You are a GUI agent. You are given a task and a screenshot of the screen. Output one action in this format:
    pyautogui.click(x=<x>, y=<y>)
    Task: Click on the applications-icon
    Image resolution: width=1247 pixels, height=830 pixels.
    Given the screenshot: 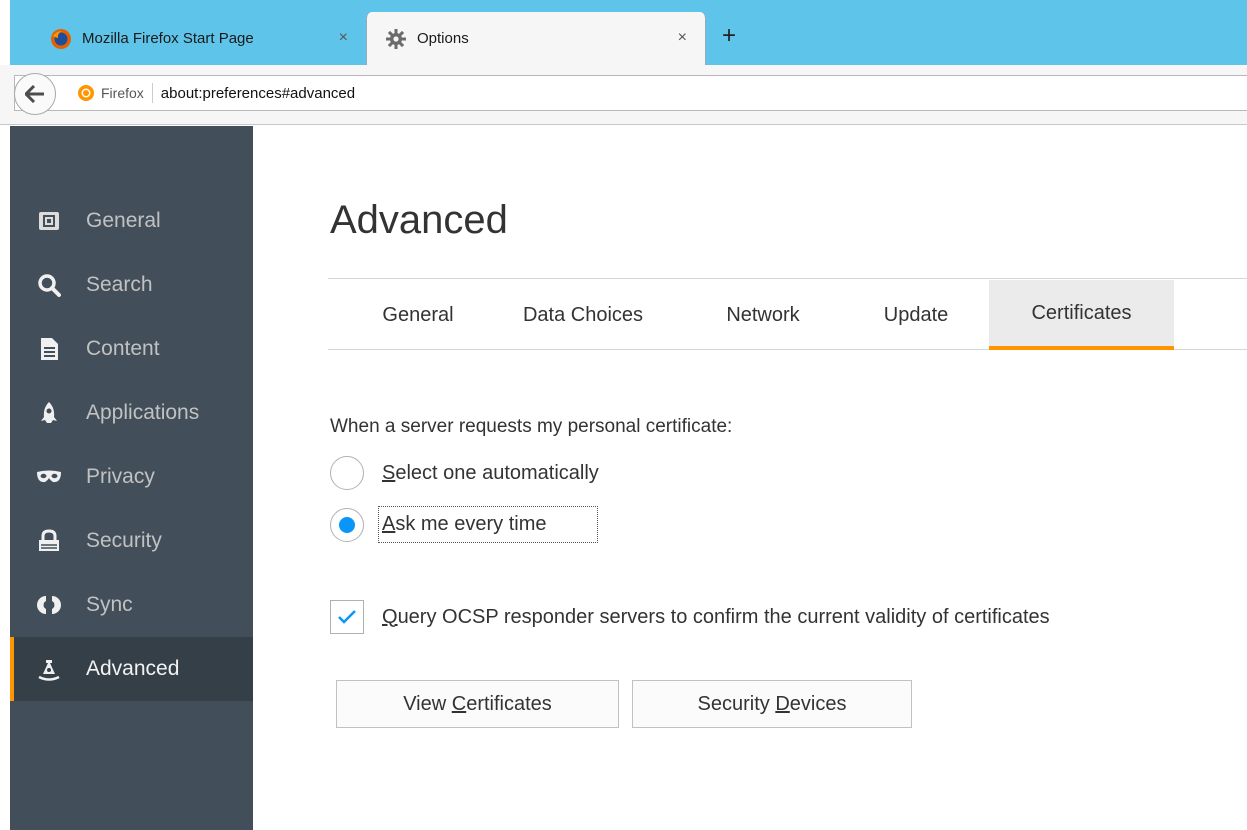 What is the action you would take?
    pyautogui.click(x=49, y=413)
    